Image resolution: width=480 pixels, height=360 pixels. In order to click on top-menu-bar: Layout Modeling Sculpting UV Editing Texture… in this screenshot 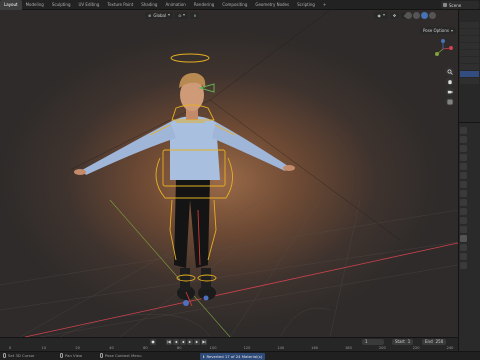, I will do `click(240, 5)`.